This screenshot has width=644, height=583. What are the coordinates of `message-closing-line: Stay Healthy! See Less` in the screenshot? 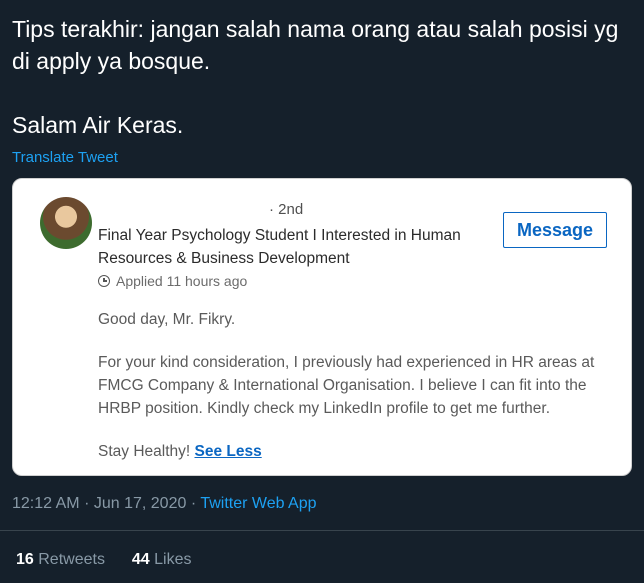 It's located at (358, 451).